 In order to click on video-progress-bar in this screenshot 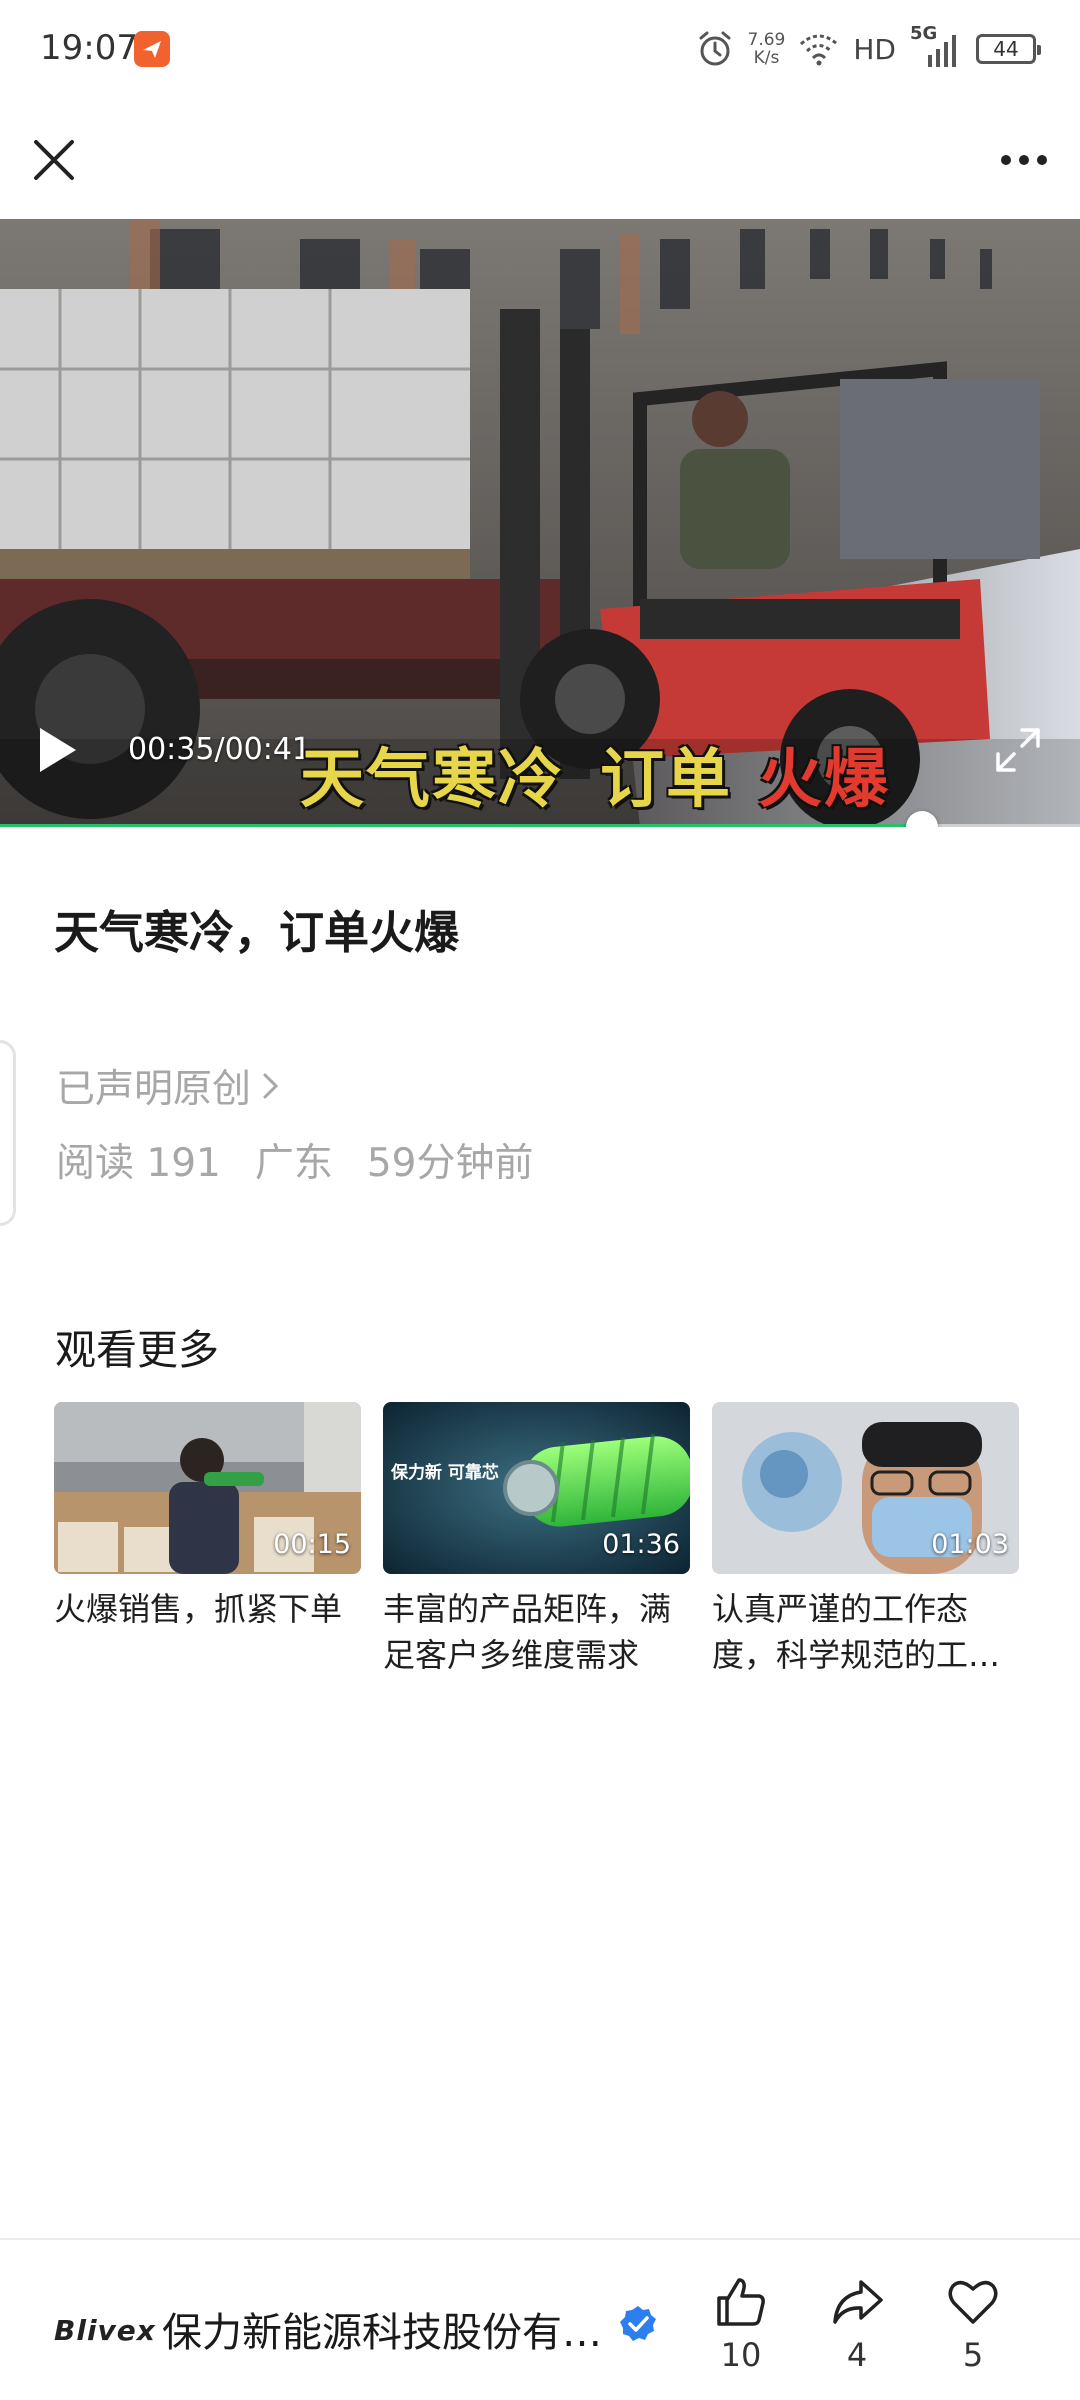, I will do `click(540, 819)`.